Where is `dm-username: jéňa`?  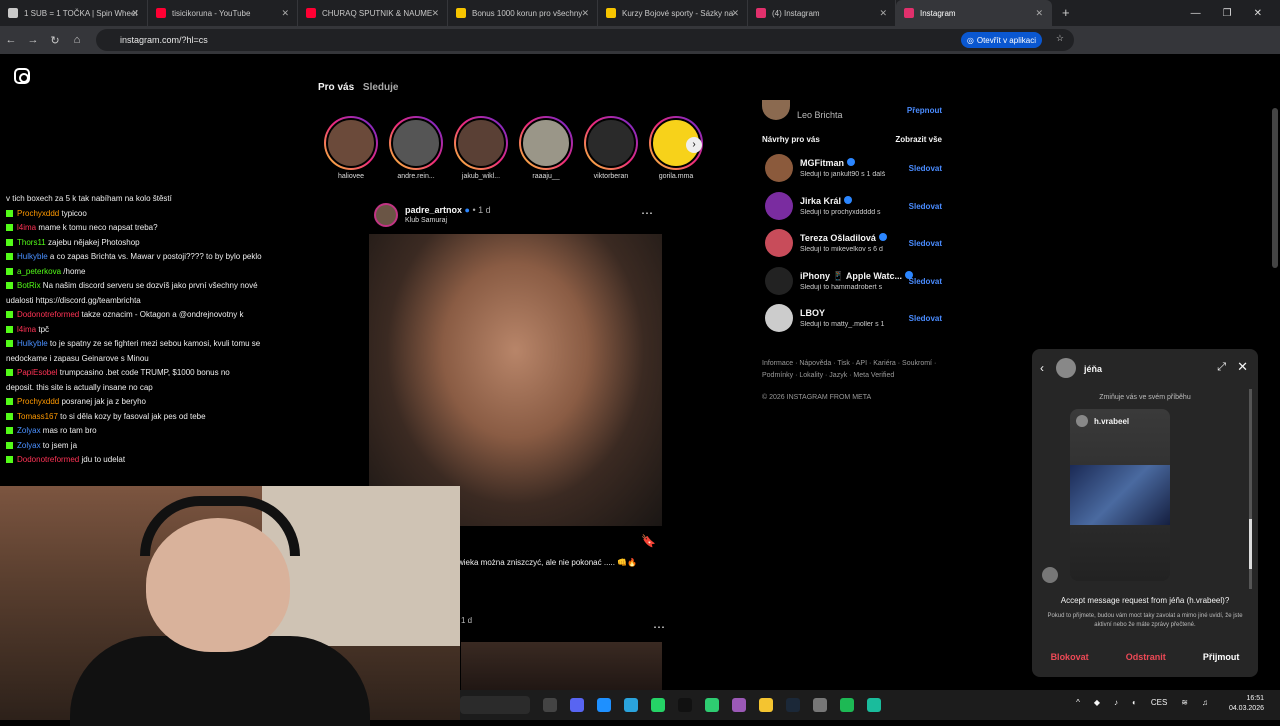 dm-username: jéňa is located at coordinates (1093, 369).